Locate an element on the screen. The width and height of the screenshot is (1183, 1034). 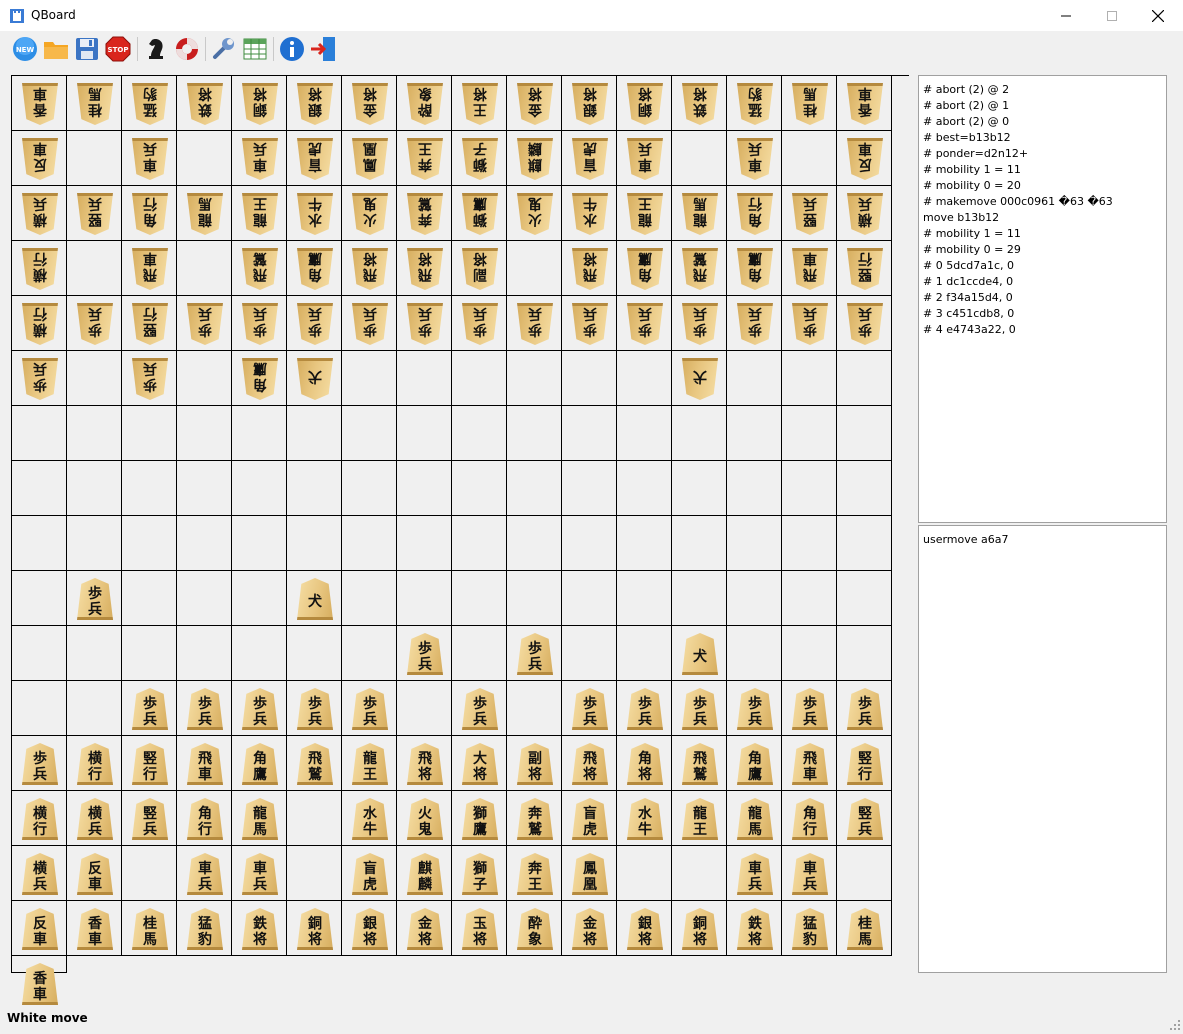
player-piece: 龍馬 is located at coordinates (755, 819).